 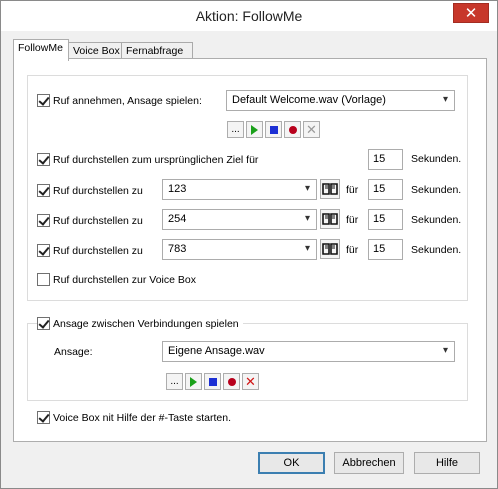 I want to click on forward-seconds-unit-3: Sekunden., so click(x=436, y=250).